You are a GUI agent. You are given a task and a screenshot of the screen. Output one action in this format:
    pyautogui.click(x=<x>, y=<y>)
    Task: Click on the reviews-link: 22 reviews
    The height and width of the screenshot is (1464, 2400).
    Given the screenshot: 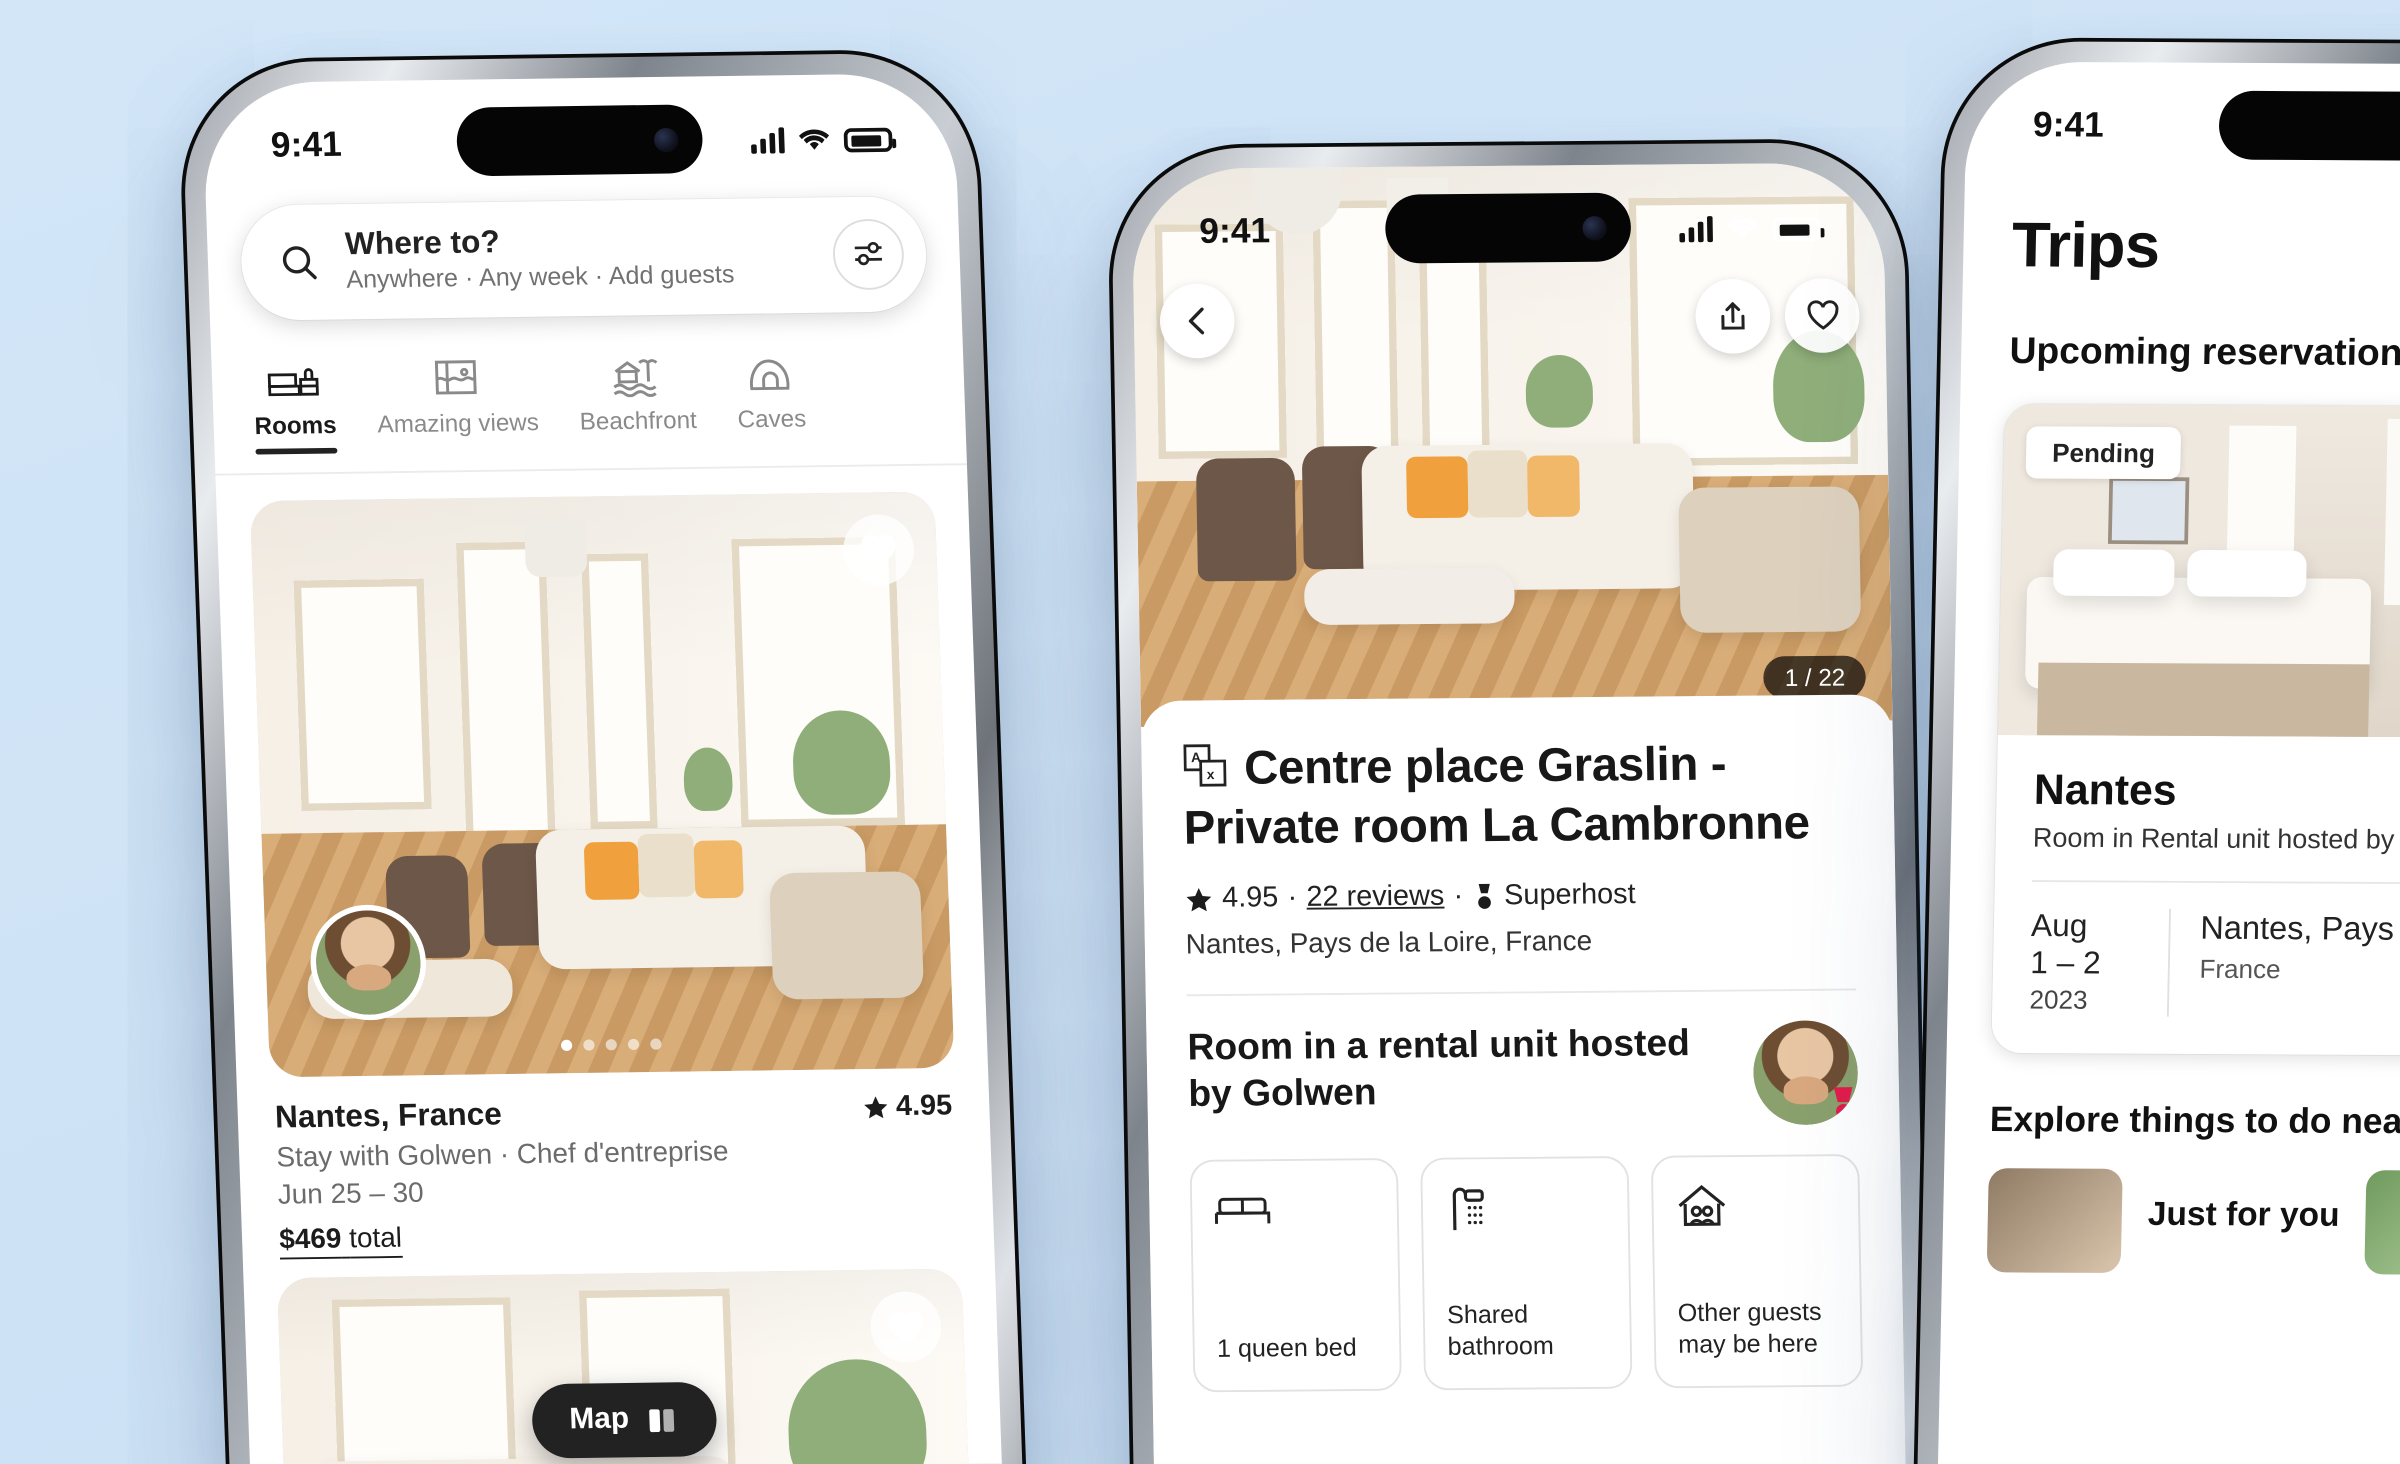 What is the action you would take?
    pyautogui.click(x=1375, y=898)
    